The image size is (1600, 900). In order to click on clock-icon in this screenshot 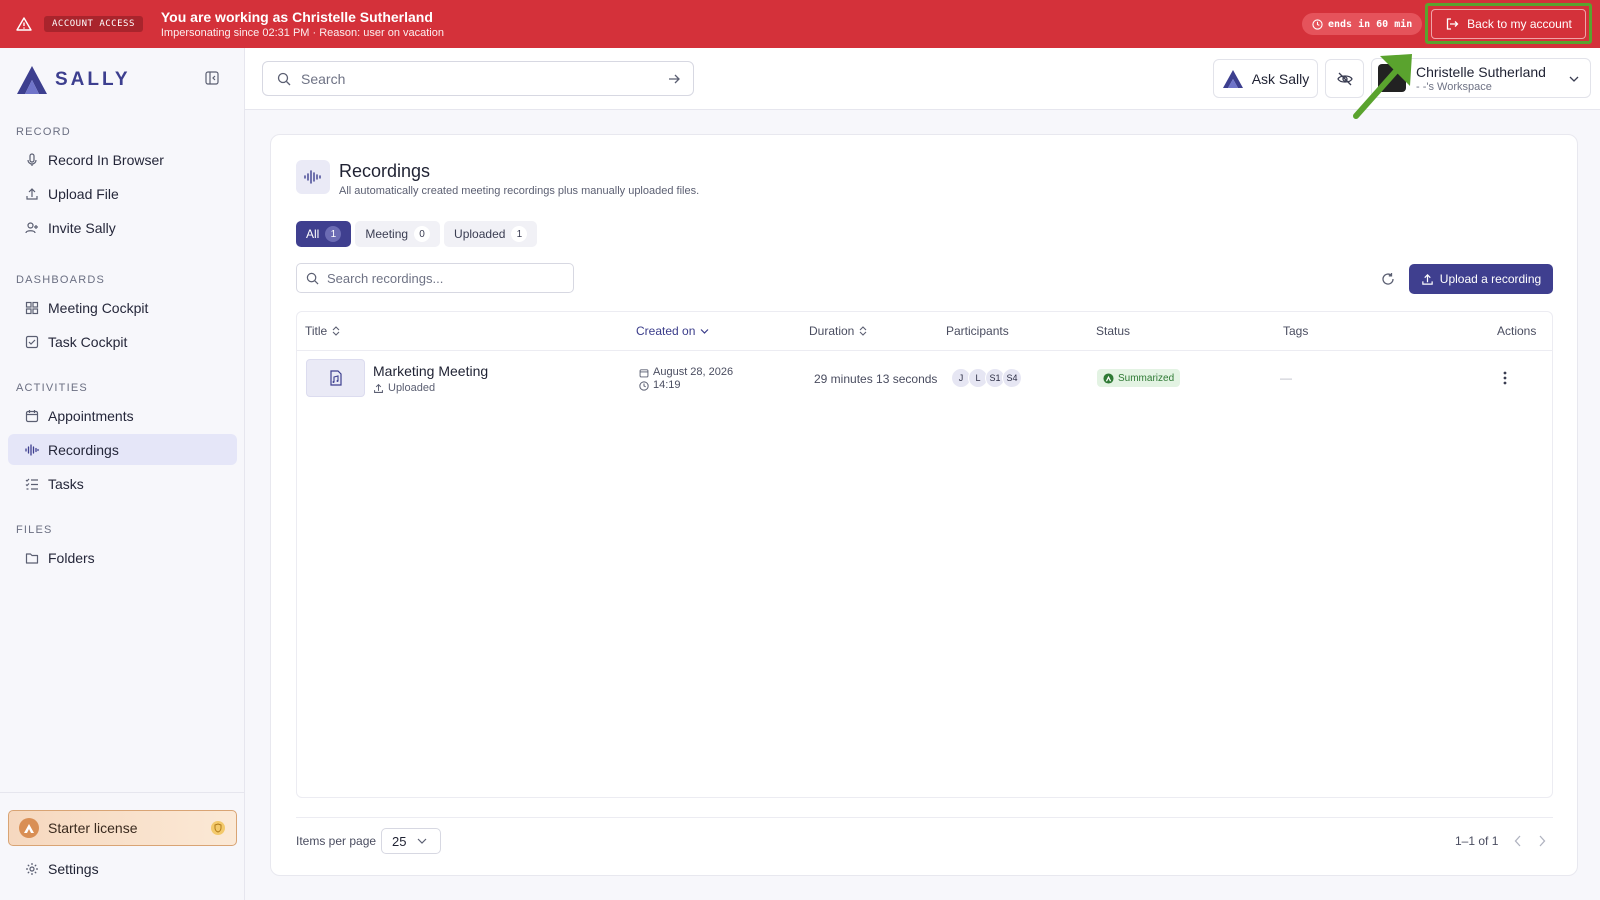, I will do `click(1317, 24)`.